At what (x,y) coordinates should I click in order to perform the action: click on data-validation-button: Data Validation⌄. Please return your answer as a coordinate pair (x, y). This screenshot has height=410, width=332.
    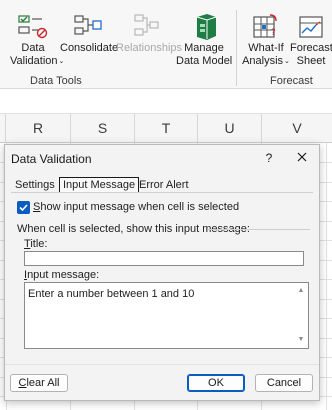
    Looking at the image, I should click on (37, 36).